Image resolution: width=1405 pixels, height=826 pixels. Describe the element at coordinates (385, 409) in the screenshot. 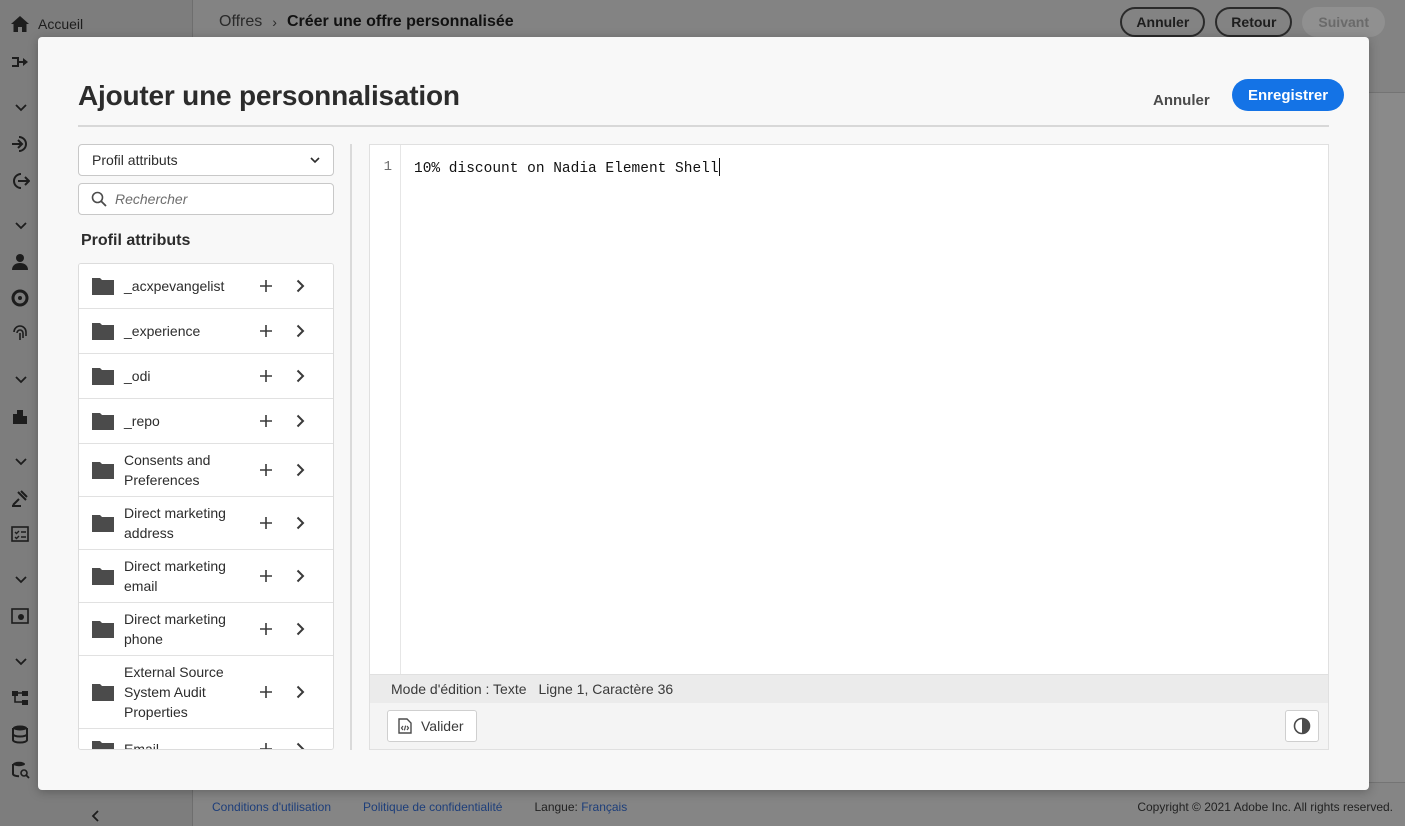

I see `line-gutter: 1` at that location.